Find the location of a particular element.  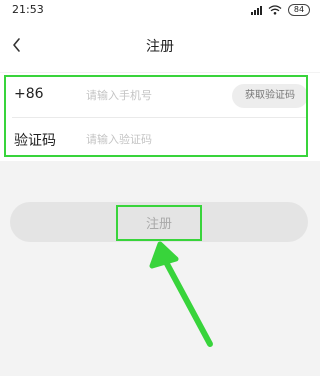

signal-icon is located at coordinates (256, 10).